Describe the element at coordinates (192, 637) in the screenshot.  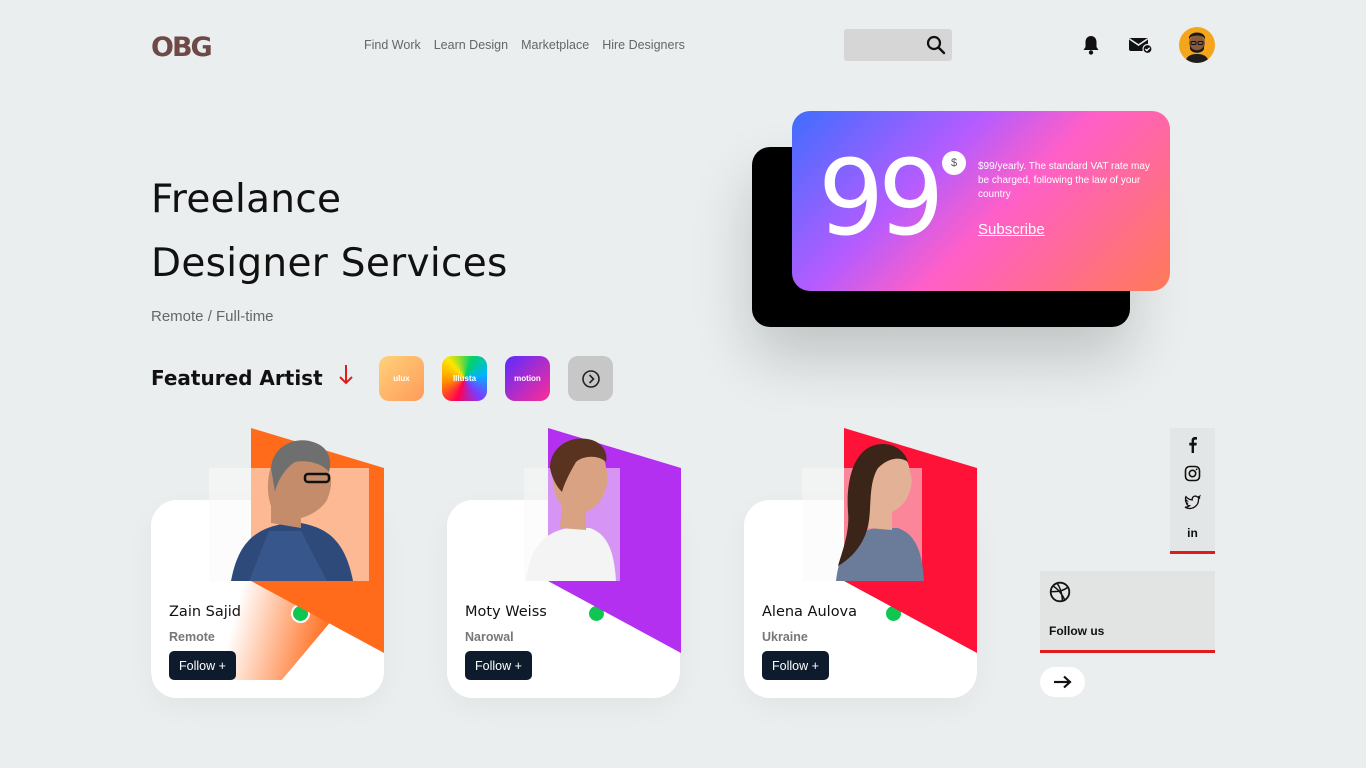
I see `artist-location: Remote` at that location.